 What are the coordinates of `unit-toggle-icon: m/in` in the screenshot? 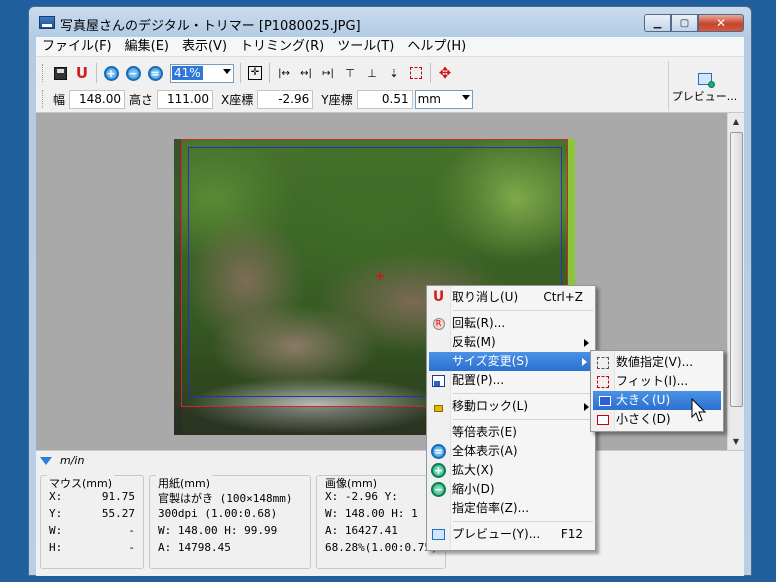 It's located at (72, 460).